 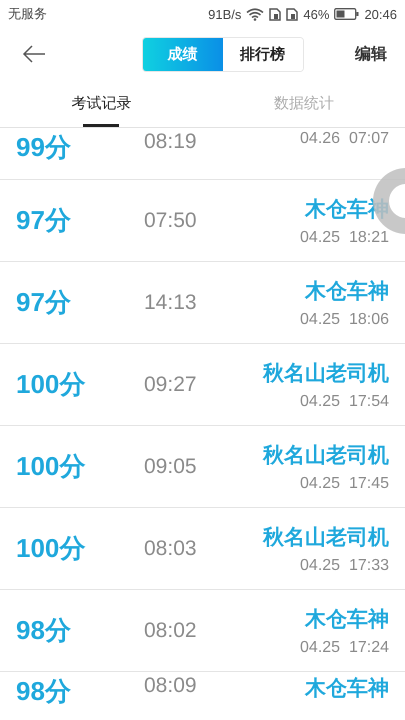 What do you see at coordinates (170, 384) in the screenshot?
I see `duration-text: 09:27` at bounding box center [170, 384].